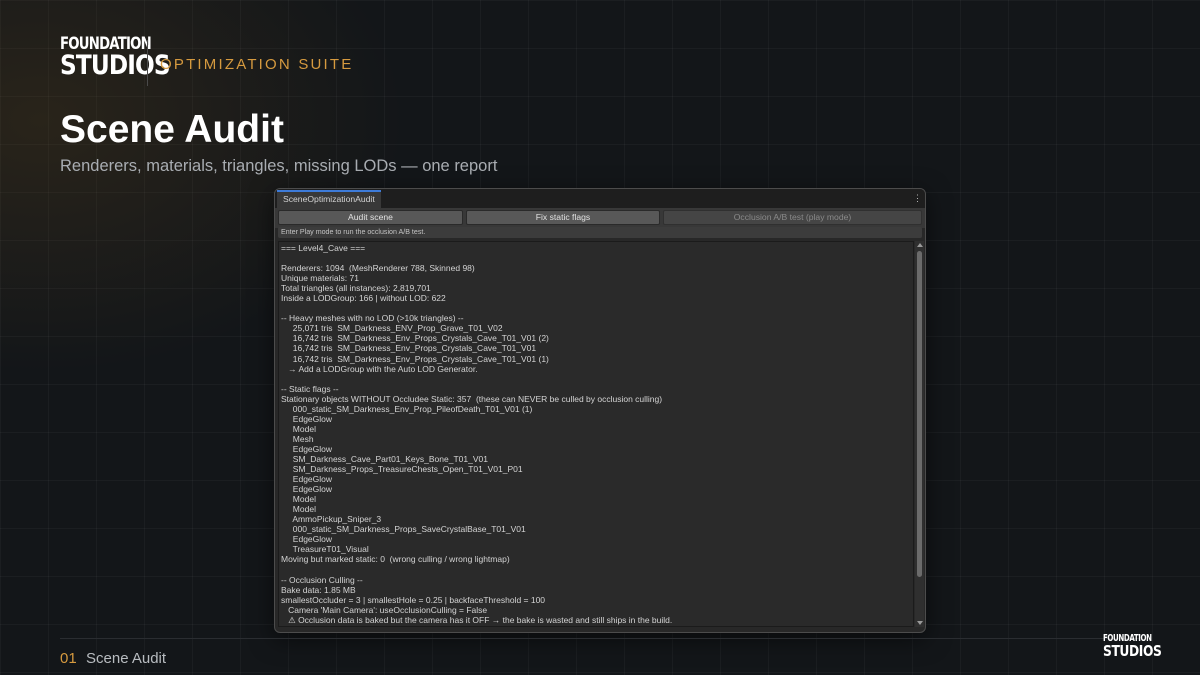  Describe the element at coordinates (331, 519) in the screenshot. I see `report-line: AmmoPickup_Sniper_3` at that location.